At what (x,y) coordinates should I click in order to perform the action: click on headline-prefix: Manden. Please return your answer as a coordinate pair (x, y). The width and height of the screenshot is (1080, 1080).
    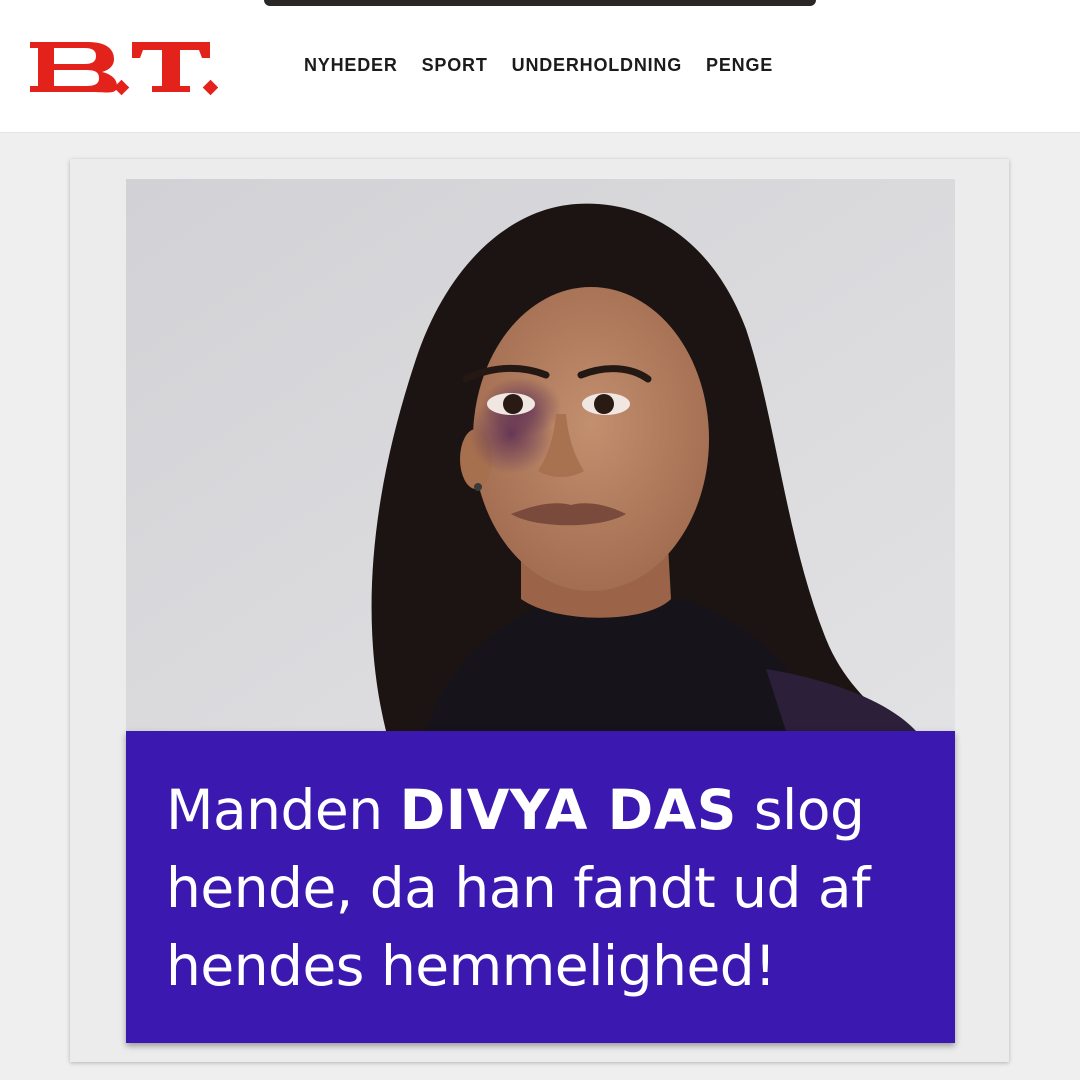
    Looking at the image, I should click on (283, 810).